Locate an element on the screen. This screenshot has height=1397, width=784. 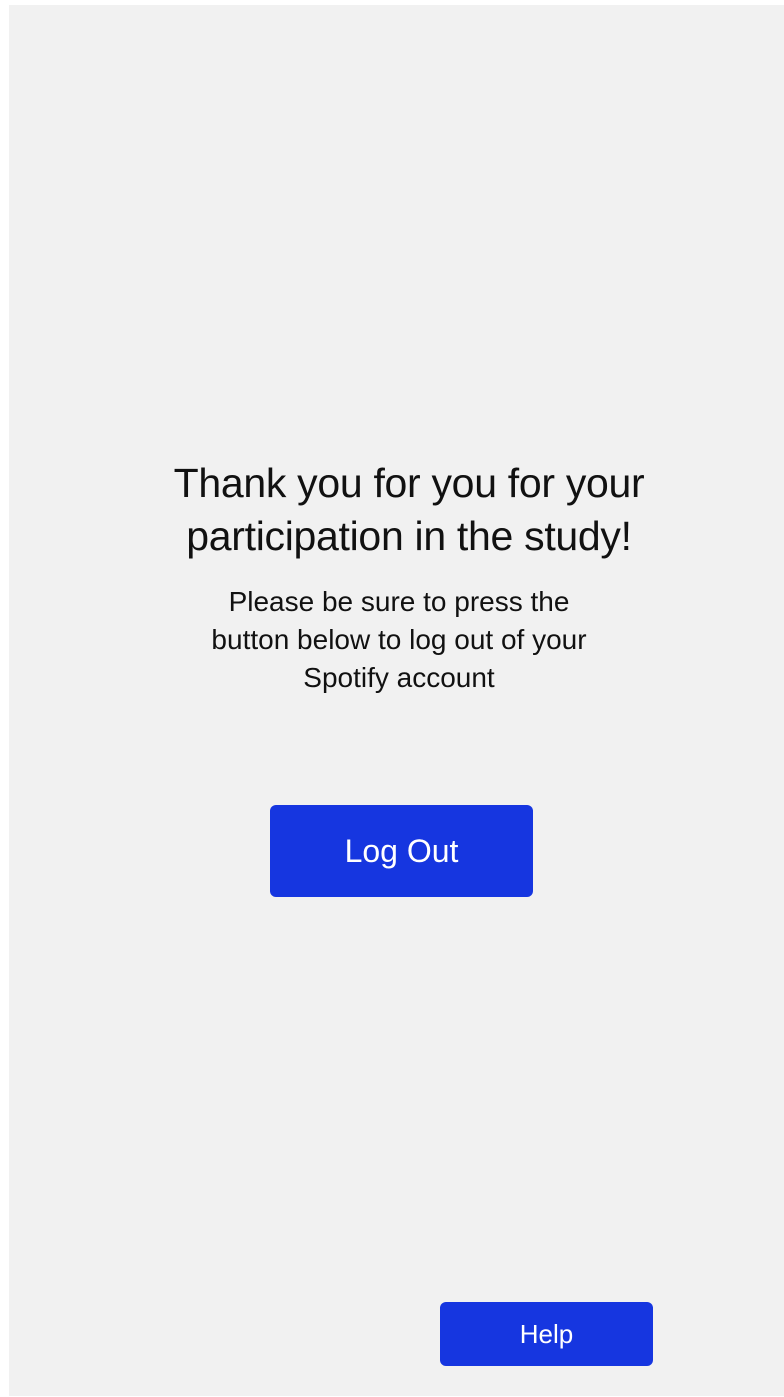
help-button-label: Help is located at coordinates (546, 1333).